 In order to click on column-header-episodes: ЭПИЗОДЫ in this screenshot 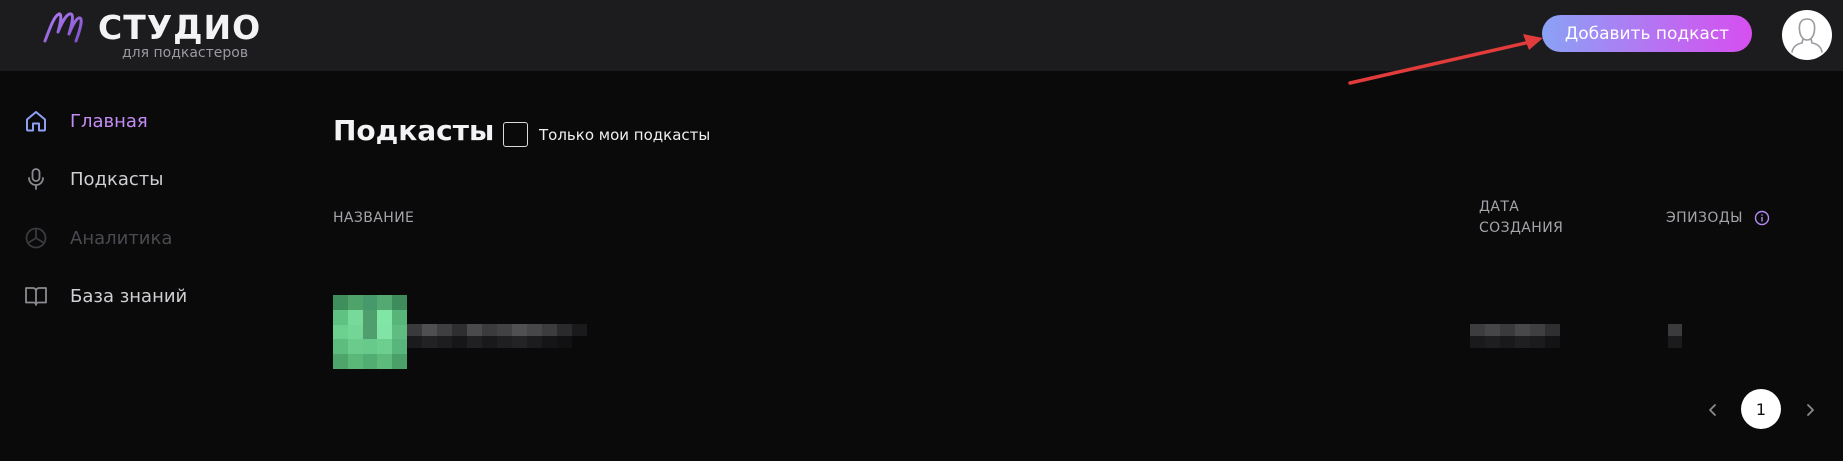, I will do `click(1704, 218)`.